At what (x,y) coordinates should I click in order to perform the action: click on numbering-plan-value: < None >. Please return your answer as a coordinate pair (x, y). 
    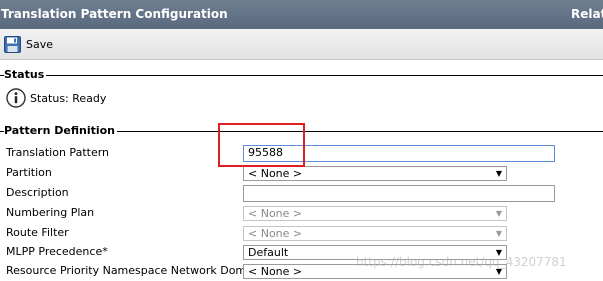
    Looking at the image, I should click on (275, 213).